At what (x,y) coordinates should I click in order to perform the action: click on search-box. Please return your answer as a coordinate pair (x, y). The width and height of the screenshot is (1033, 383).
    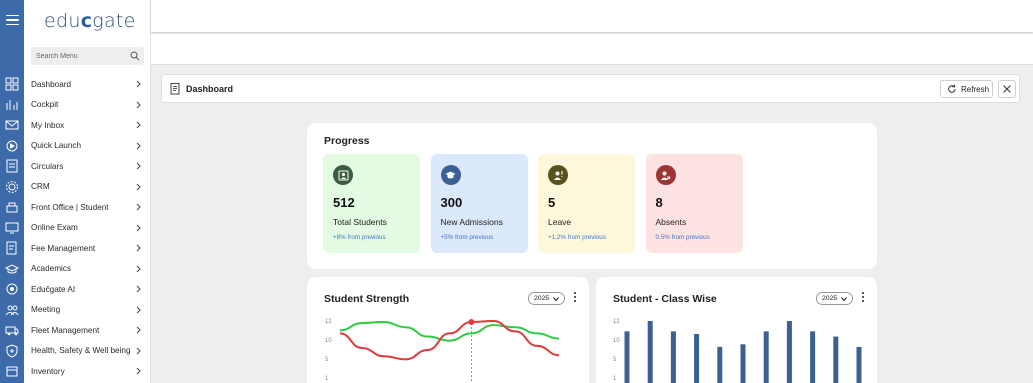
    Looking at the image, I should click on (87, 56).